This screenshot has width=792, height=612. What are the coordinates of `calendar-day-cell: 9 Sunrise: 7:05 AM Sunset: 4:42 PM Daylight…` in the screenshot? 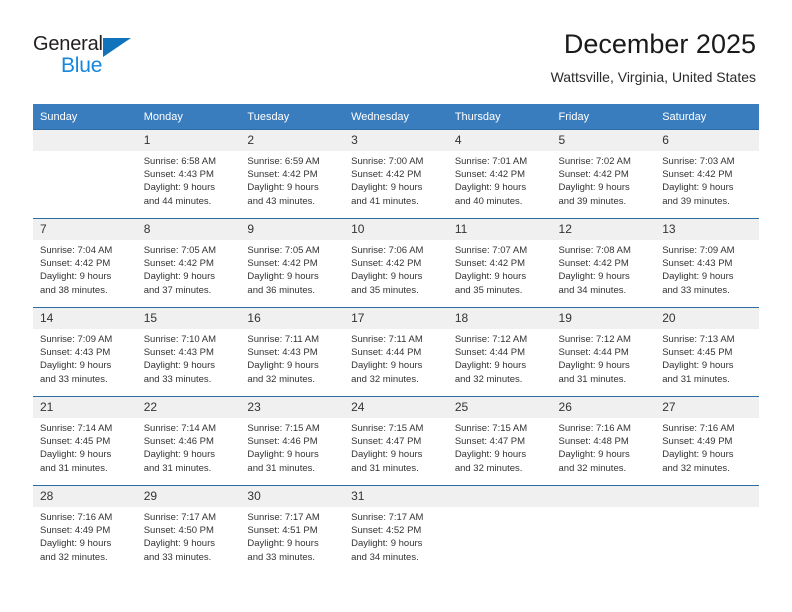 It's located at (292, 263).